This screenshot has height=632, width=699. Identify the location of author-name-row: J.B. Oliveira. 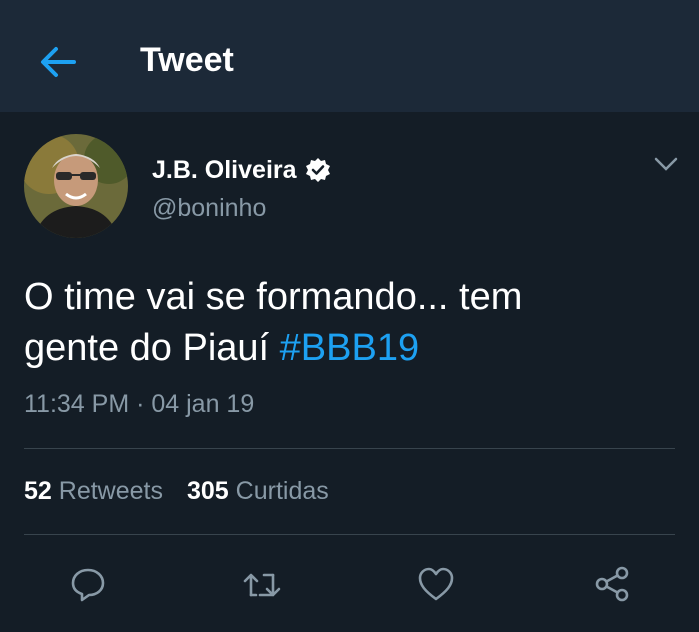
(241, 170).